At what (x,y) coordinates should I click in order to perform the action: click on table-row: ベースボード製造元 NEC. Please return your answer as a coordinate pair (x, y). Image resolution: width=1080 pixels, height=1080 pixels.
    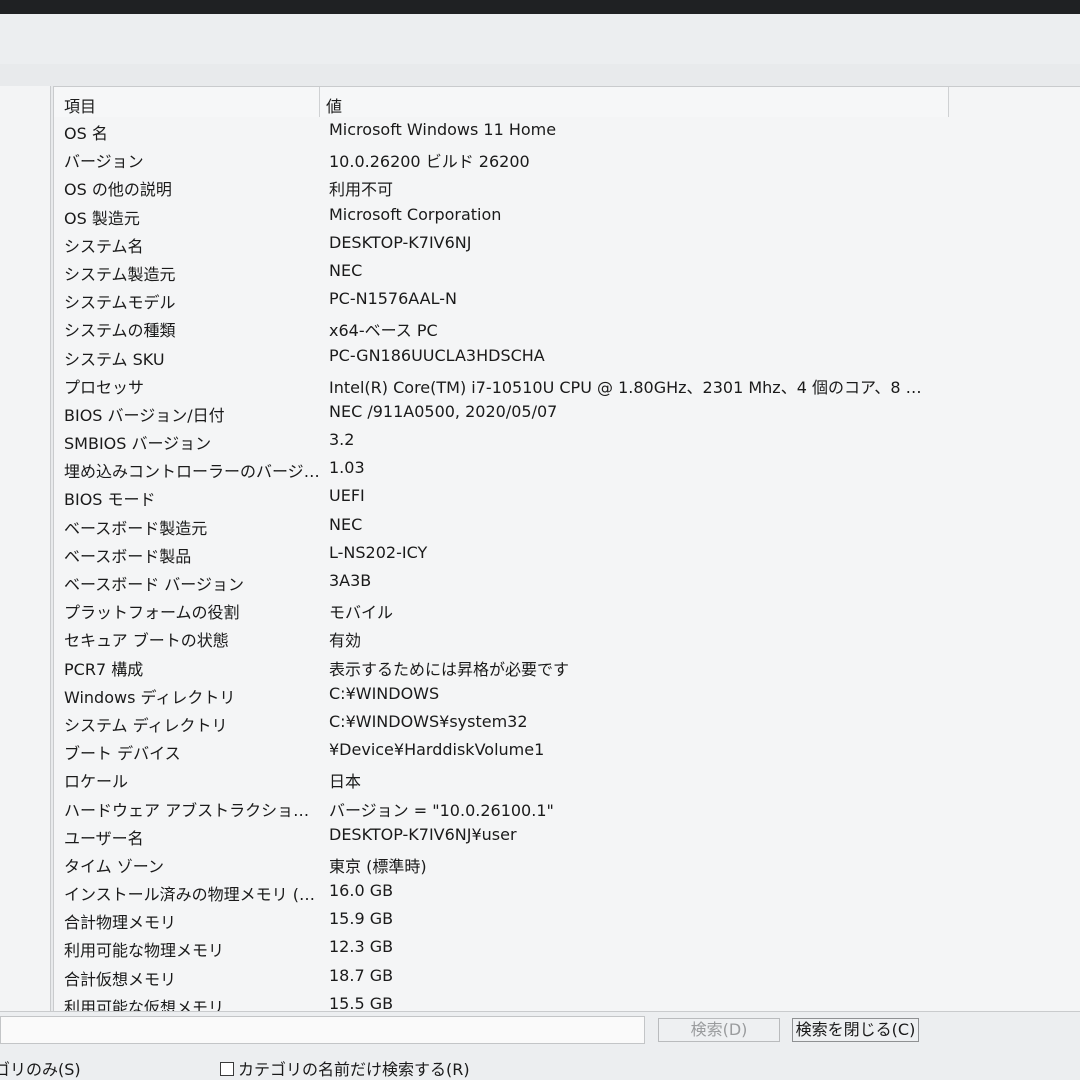
    Looking at the image, I should click on (554, 526).